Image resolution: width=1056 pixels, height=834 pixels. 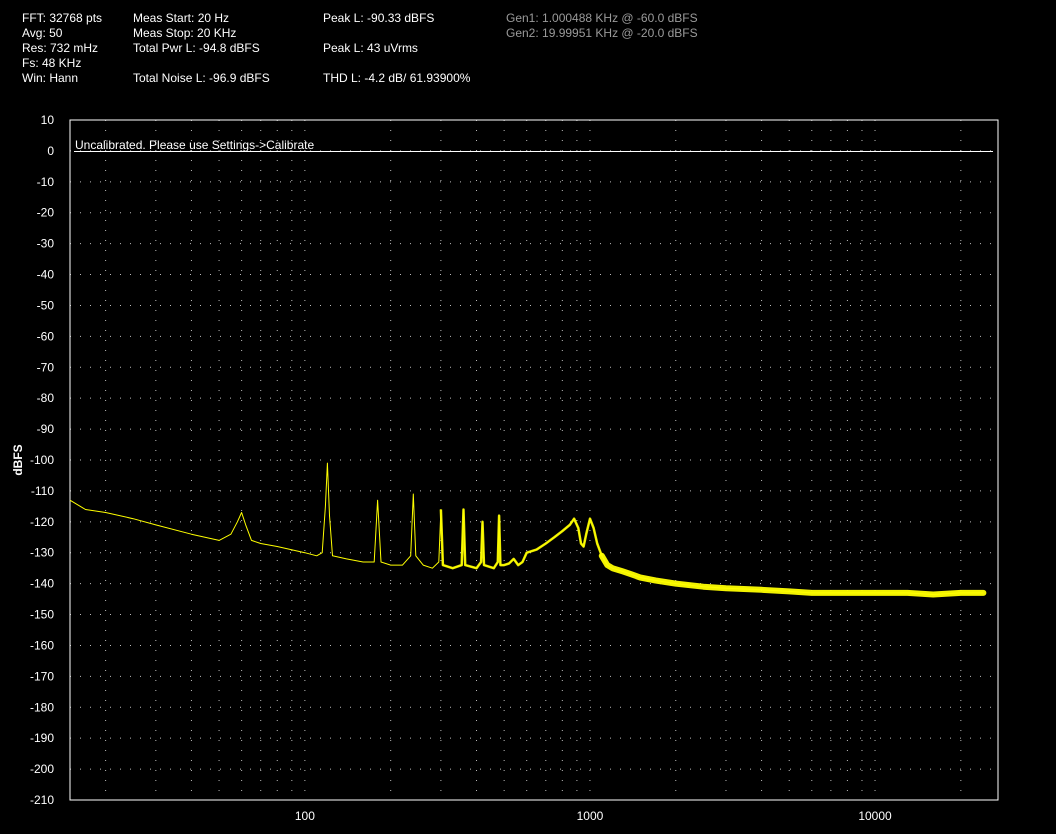 I want to click on y-tick-label: -120, so click(x=42, y=522).